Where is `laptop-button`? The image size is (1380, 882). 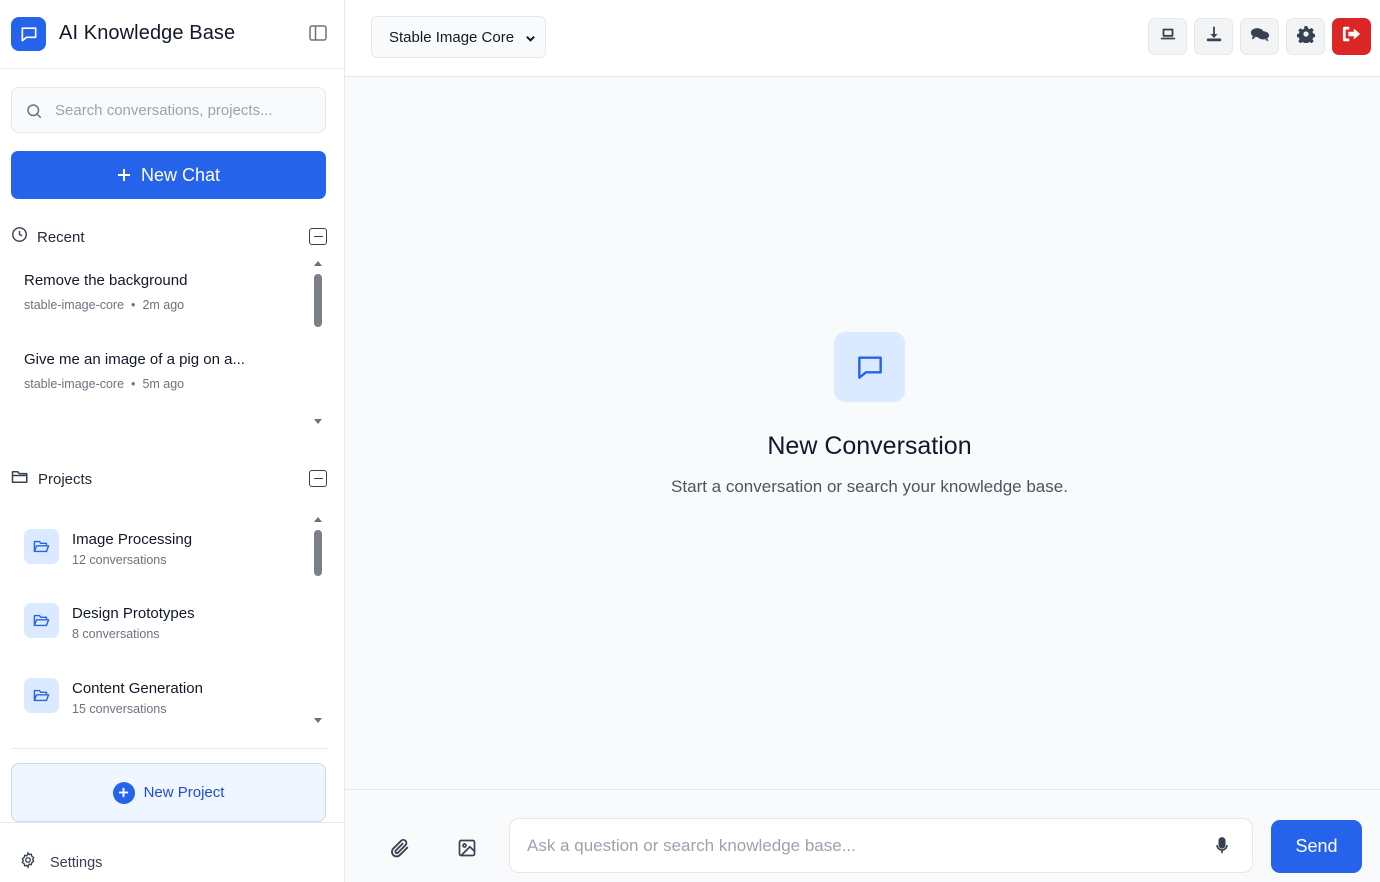
laptop-button is located at coordinates (1167, 36).